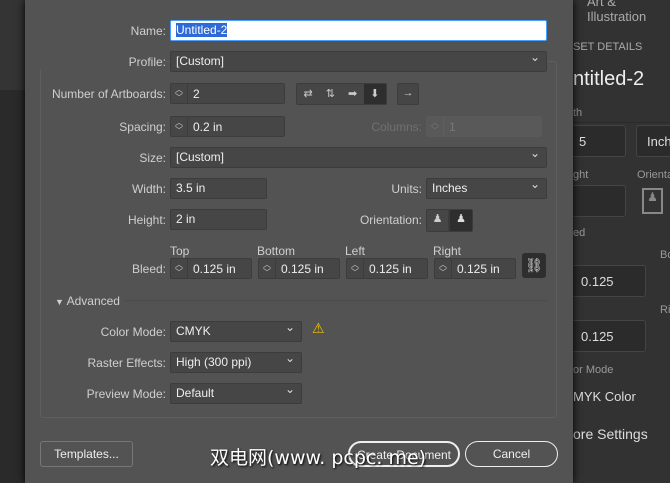 This screenshot has width=670, height=483. I want to click on width-input: 5, so click(599, 141).